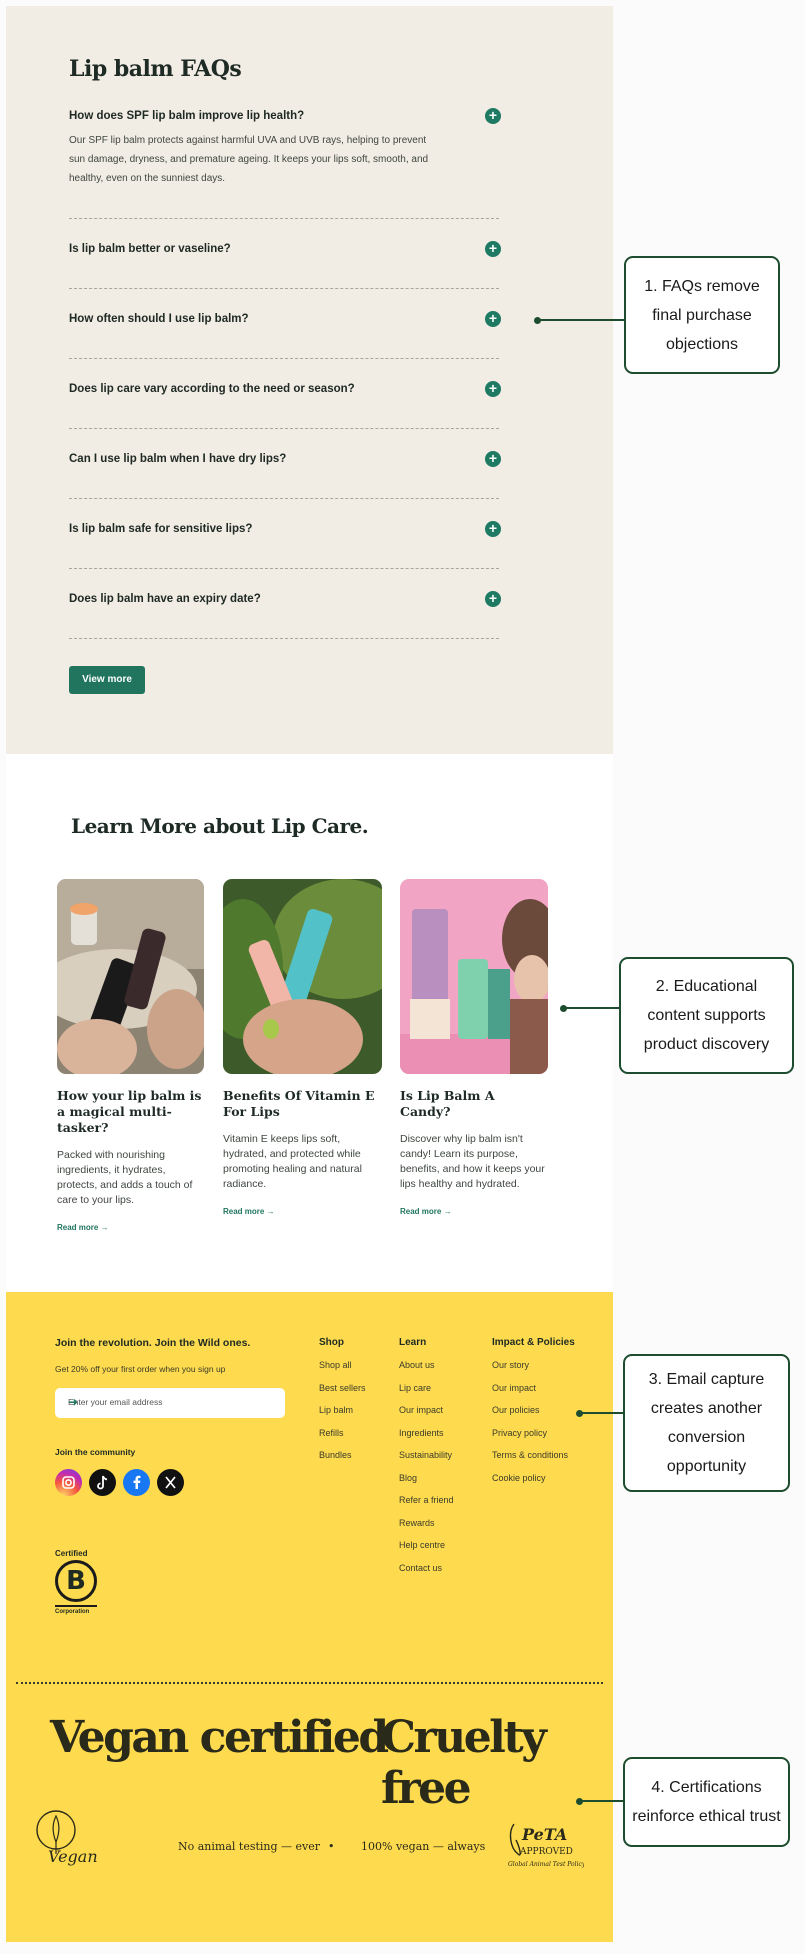  I want to click on vegan-always-text: 100% vegan — always, so click(423, 1846).